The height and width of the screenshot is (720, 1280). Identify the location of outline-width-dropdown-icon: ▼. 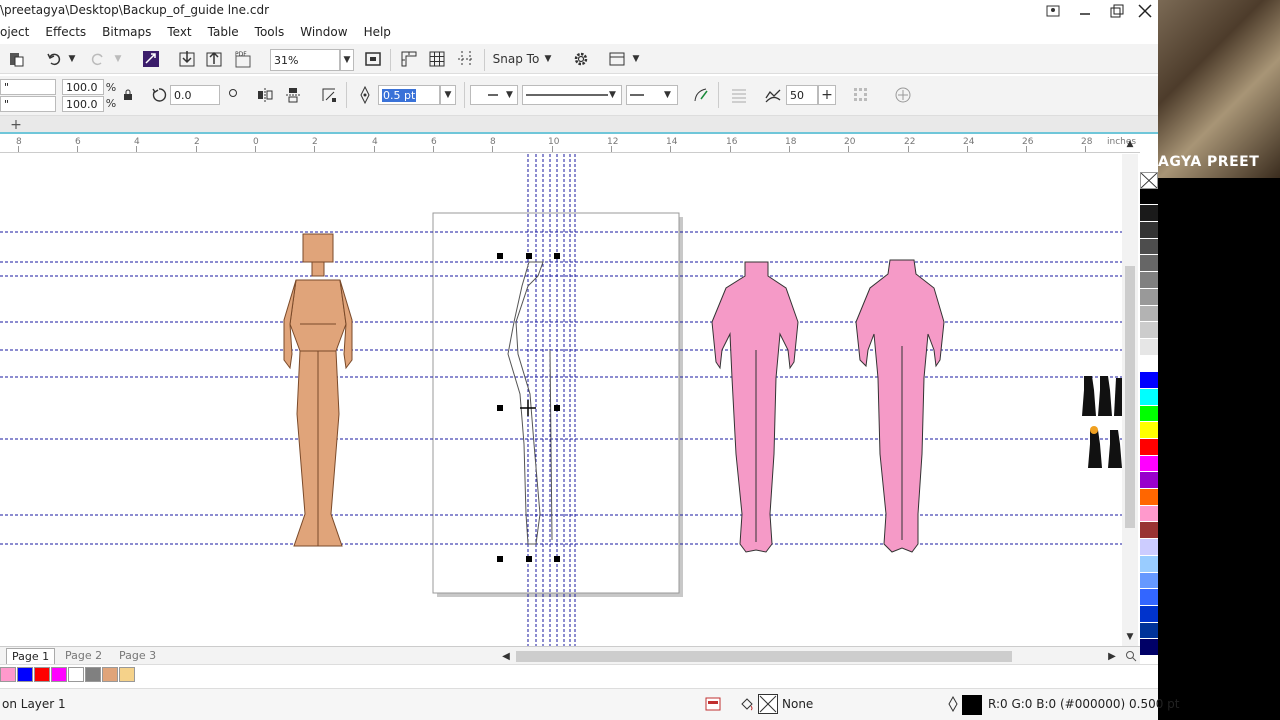
(448, 95).